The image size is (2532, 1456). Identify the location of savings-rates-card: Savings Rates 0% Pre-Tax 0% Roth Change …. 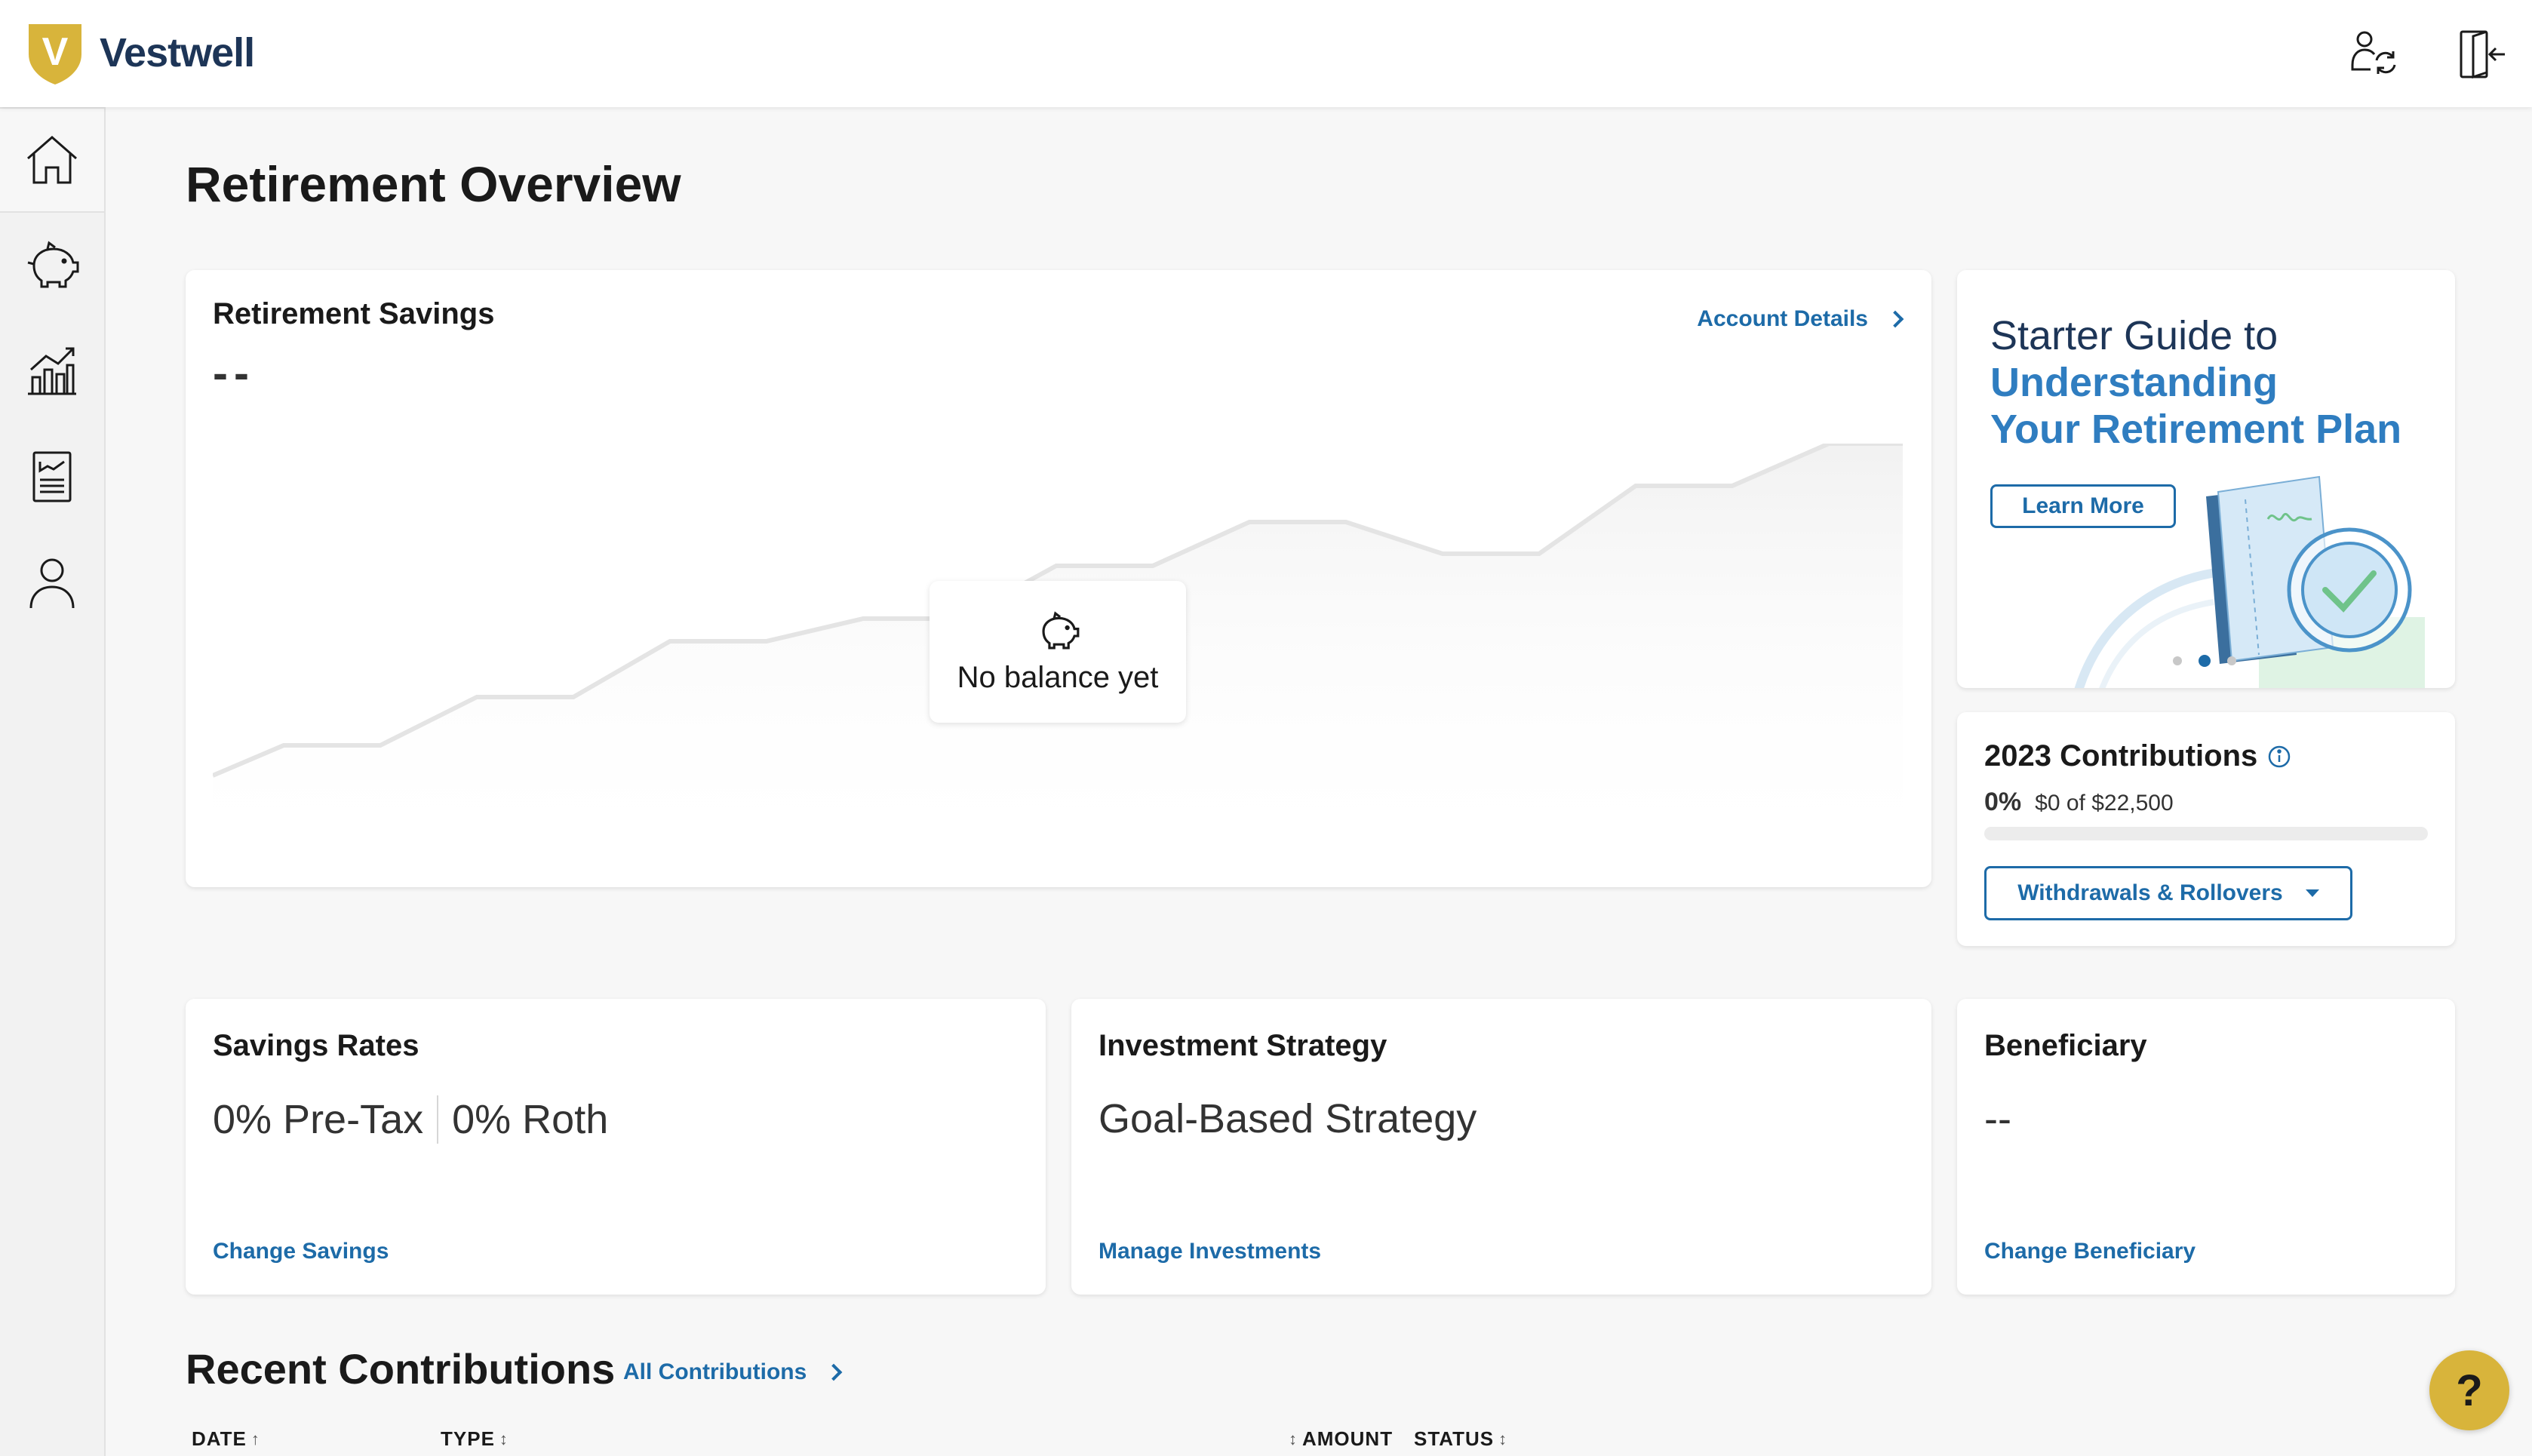
(616, 1147).